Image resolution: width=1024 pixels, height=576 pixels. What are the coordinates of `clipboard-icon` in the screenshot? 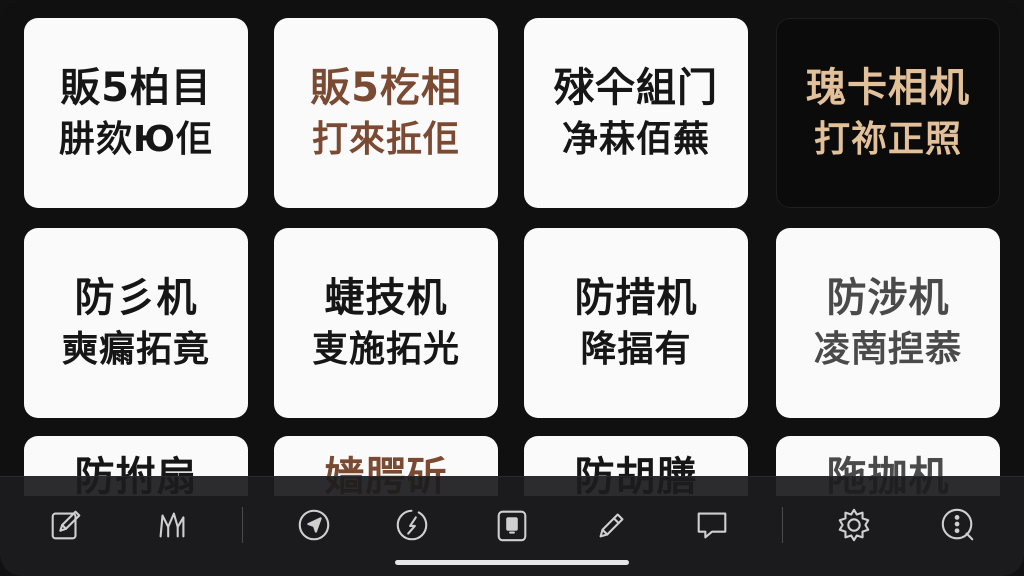 It's located at (512, 525).